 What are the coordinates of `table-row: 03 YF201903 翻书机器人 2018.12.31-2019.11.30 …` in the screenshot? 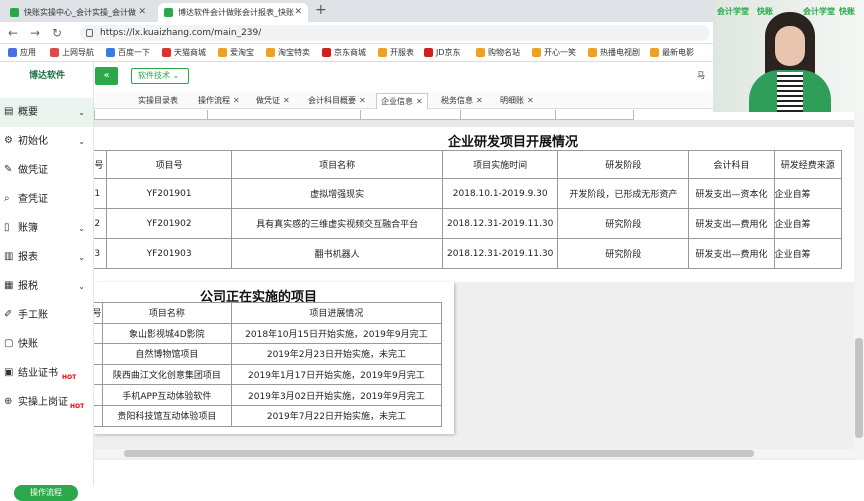 It's located at (468, 253).